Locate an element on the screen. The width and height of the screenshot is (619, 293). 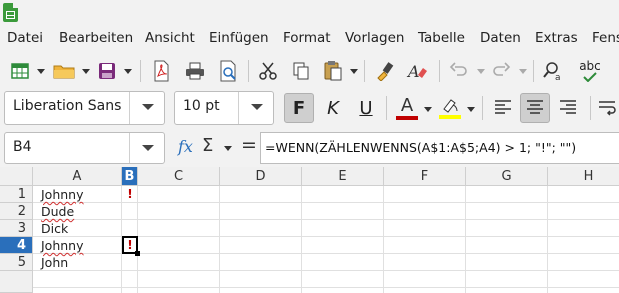
column-header-d: D is located at coordinates (261, 176).